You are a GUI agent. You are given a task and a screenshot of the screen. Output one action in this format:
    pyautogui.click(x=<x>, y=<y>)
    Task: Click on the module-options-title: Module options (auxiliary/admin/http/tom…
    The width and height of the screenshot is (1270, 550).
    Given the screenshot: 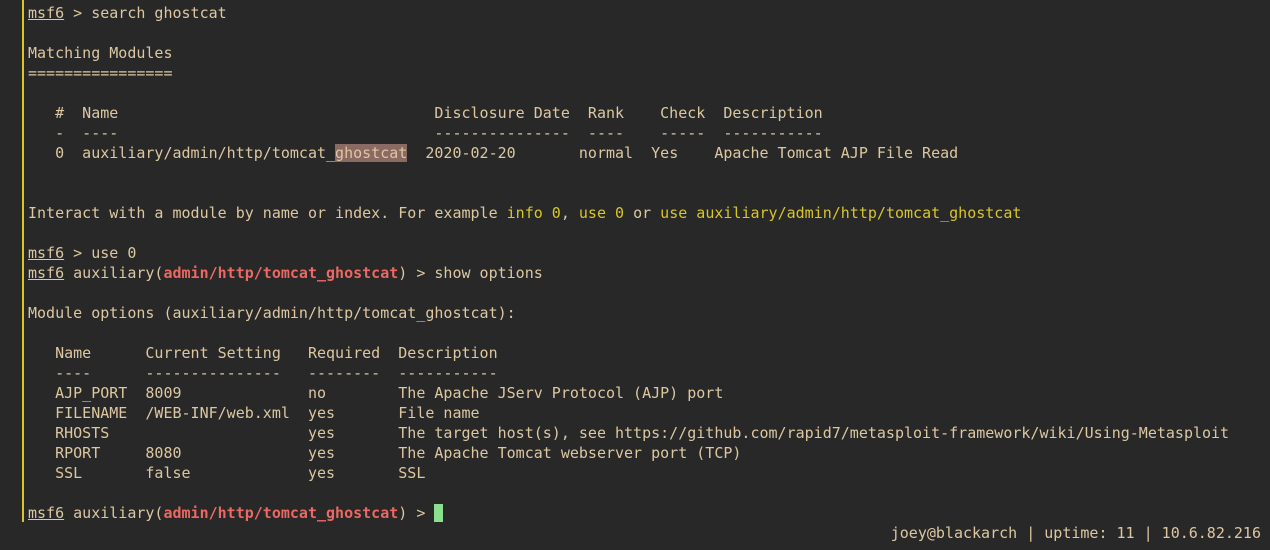 What is the action you would take?
    pyautogui.click(x=272, y=313)
    